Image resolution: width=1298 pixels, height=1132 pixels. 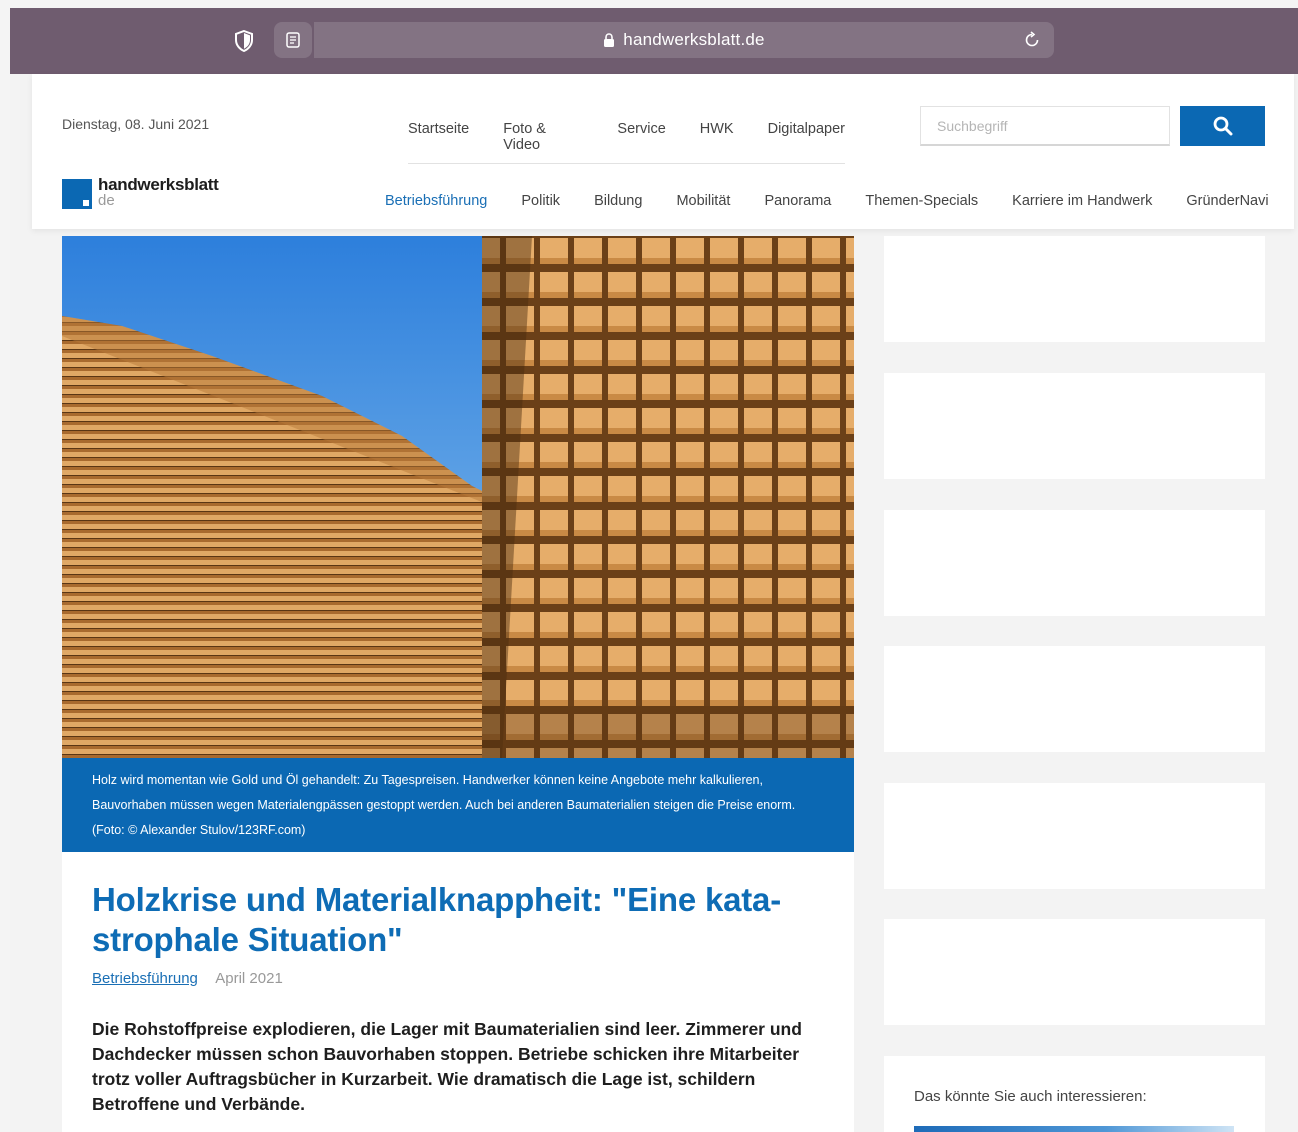 I want to click on nav-panorama: Panorama, so click(x=797, y=201).